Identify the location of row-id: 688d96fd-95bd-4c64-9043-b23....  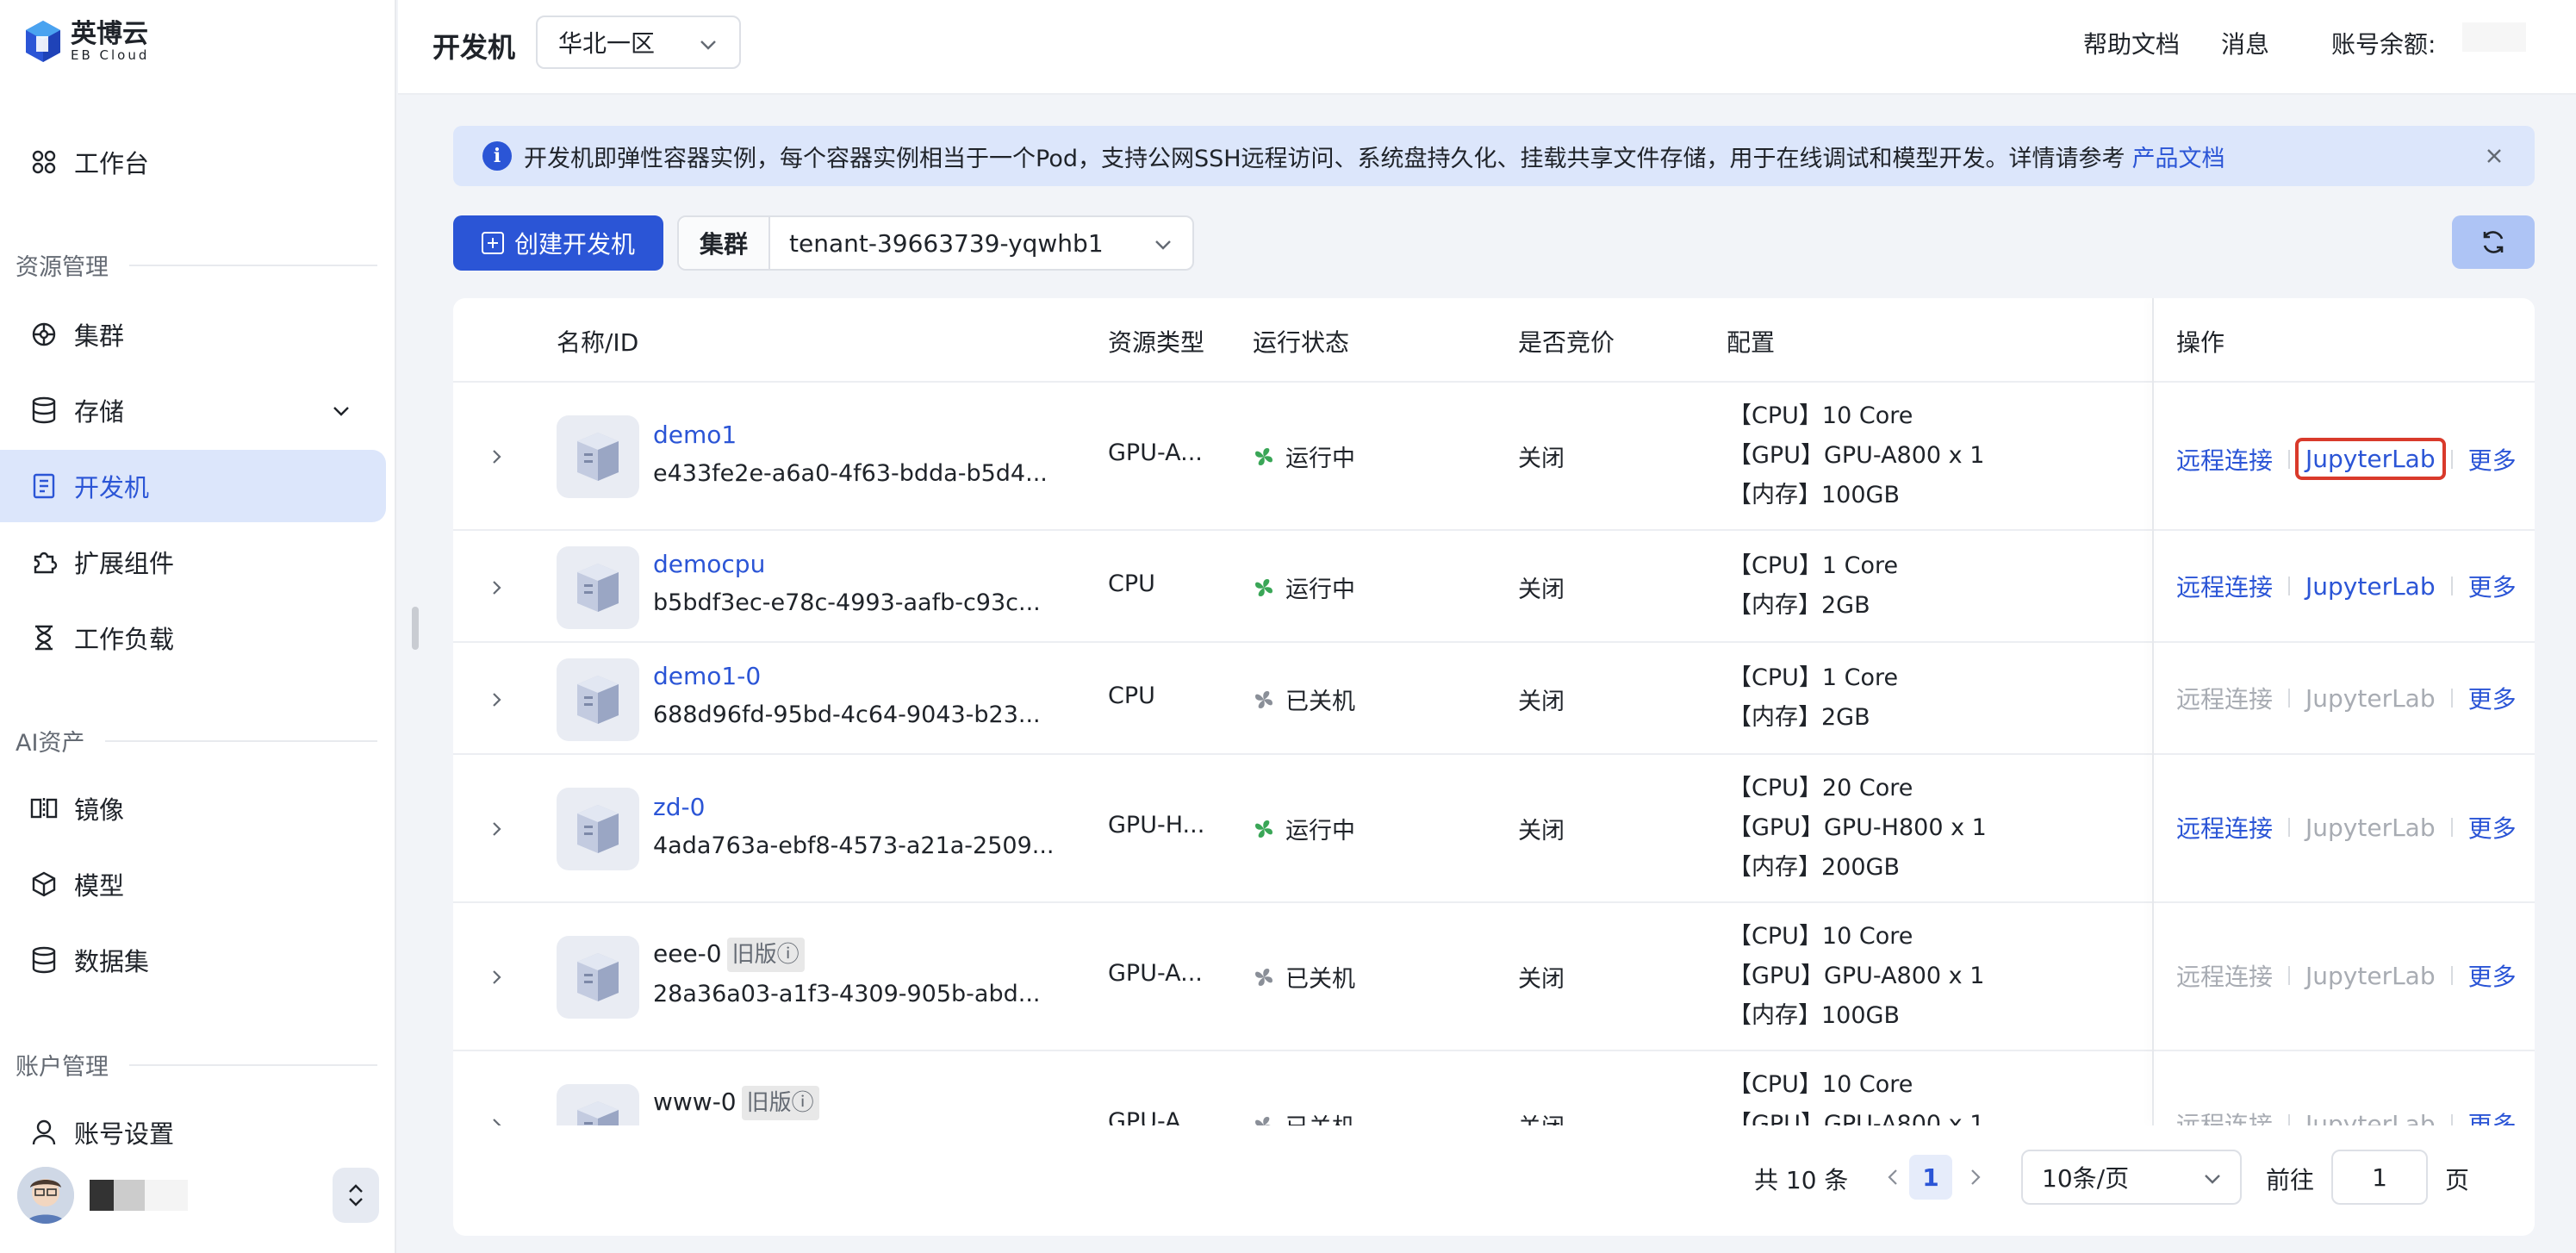
(847, 715).